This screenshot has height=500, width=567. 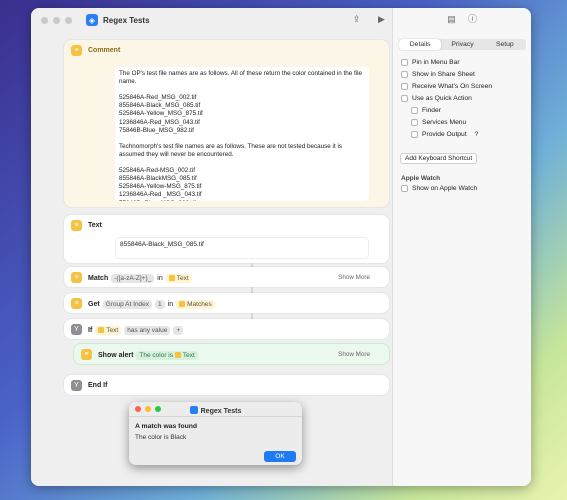 What do you see at coordinates (421, 178) in the screenshot?
I see `apple-watch-section-title: Apple Watch` at bounding box center [421, 178].